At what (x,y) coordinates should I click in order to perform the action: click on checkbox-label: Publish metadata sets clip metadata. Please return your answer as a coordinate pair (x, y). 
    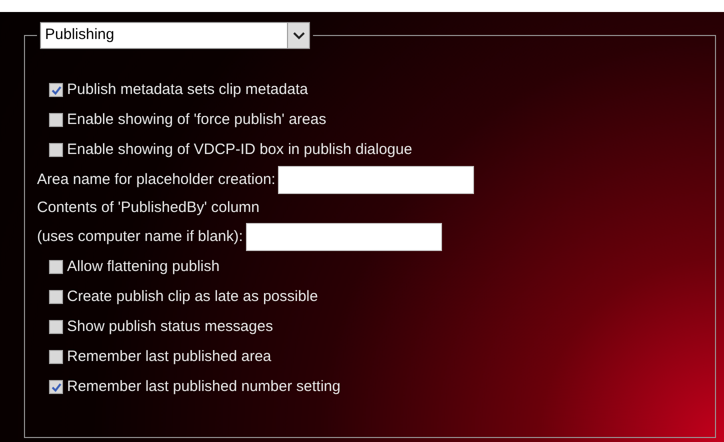
    Looking at the image, I should click on (187, 90).